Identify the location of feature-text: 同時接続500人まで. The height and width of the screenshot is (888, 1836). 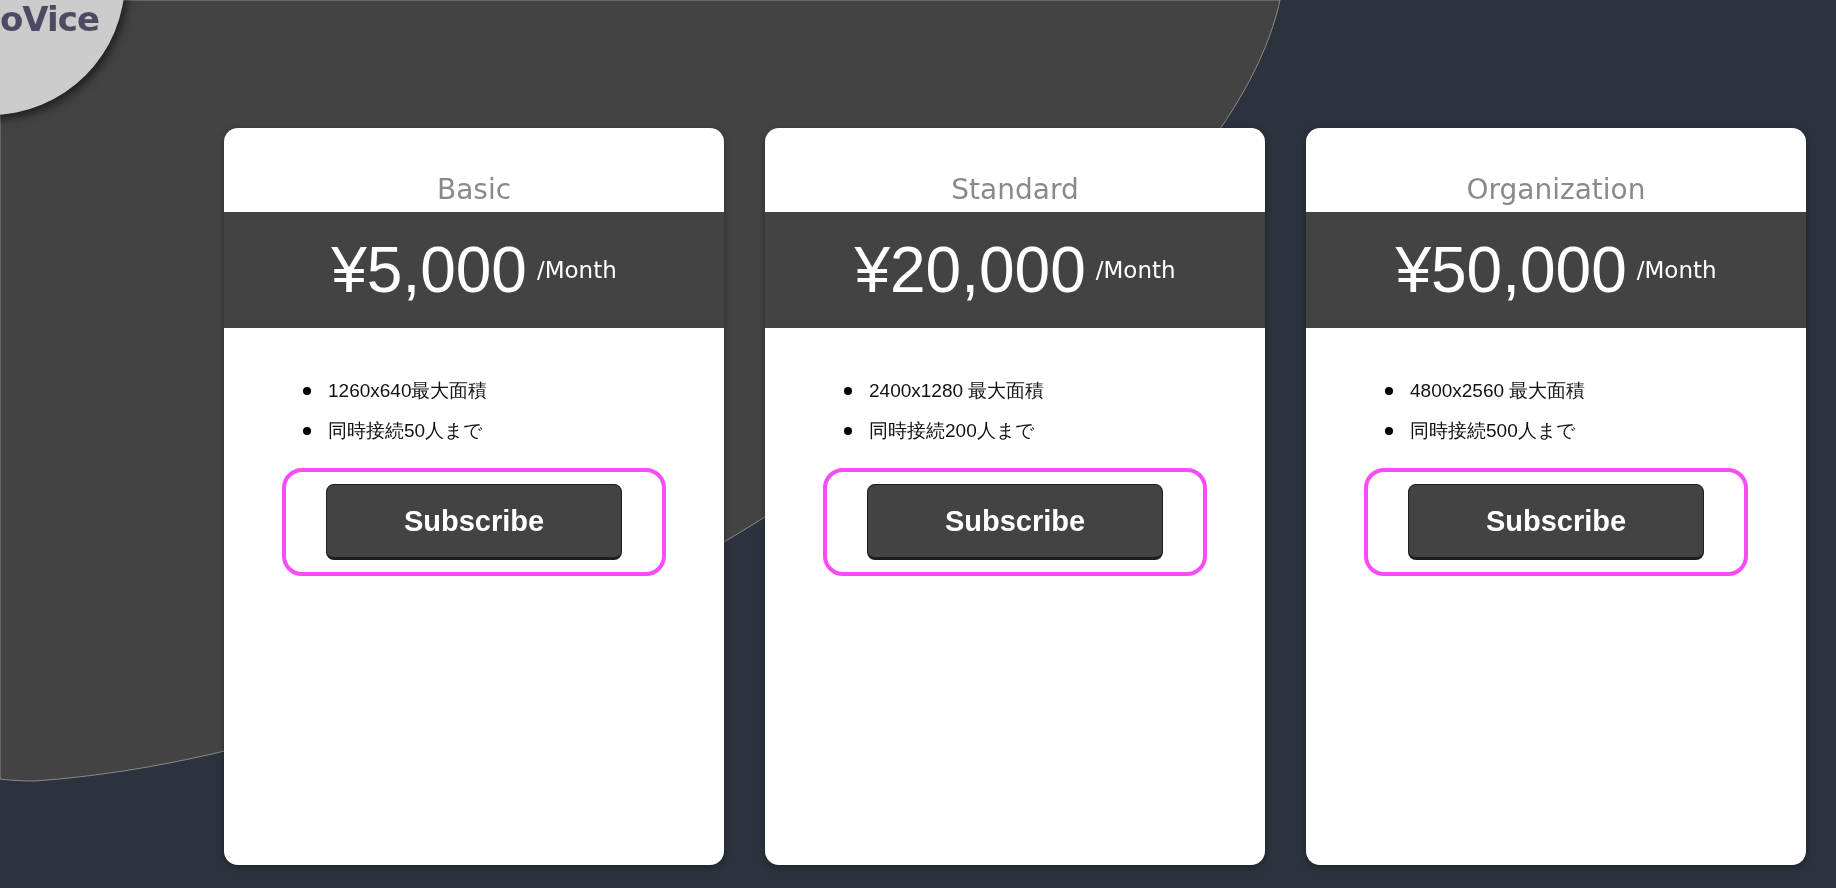
(1492, 431).